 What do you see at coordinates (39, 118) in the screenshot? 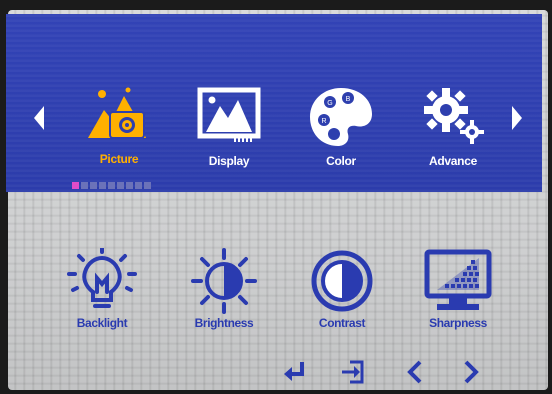
I see `scroll-left-arrow-icon` at bounding box center [39, 118].